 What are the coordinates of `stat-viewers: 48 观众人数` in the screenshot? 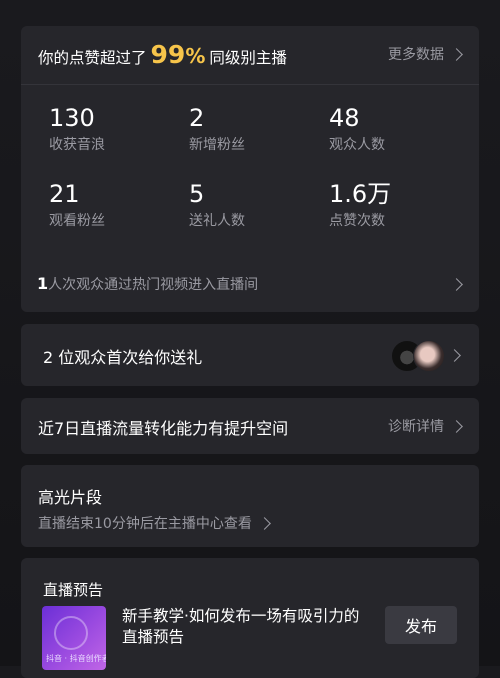 It's located at (399, 129).